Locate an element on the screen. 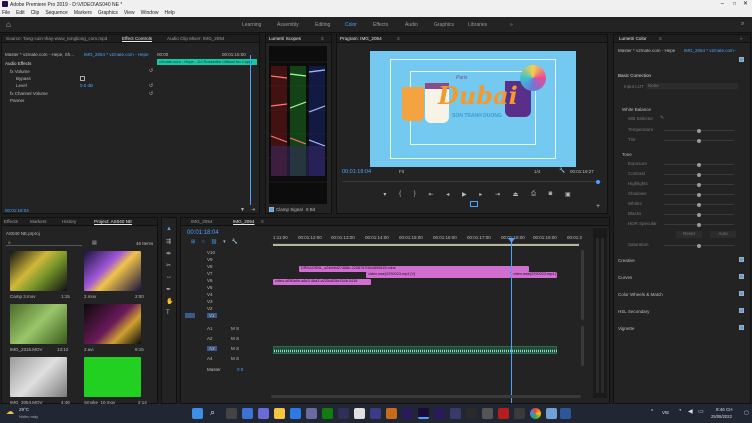 The height and width of the screenshot is (423, 752). tint-slider is located at coordinates (699, 140).